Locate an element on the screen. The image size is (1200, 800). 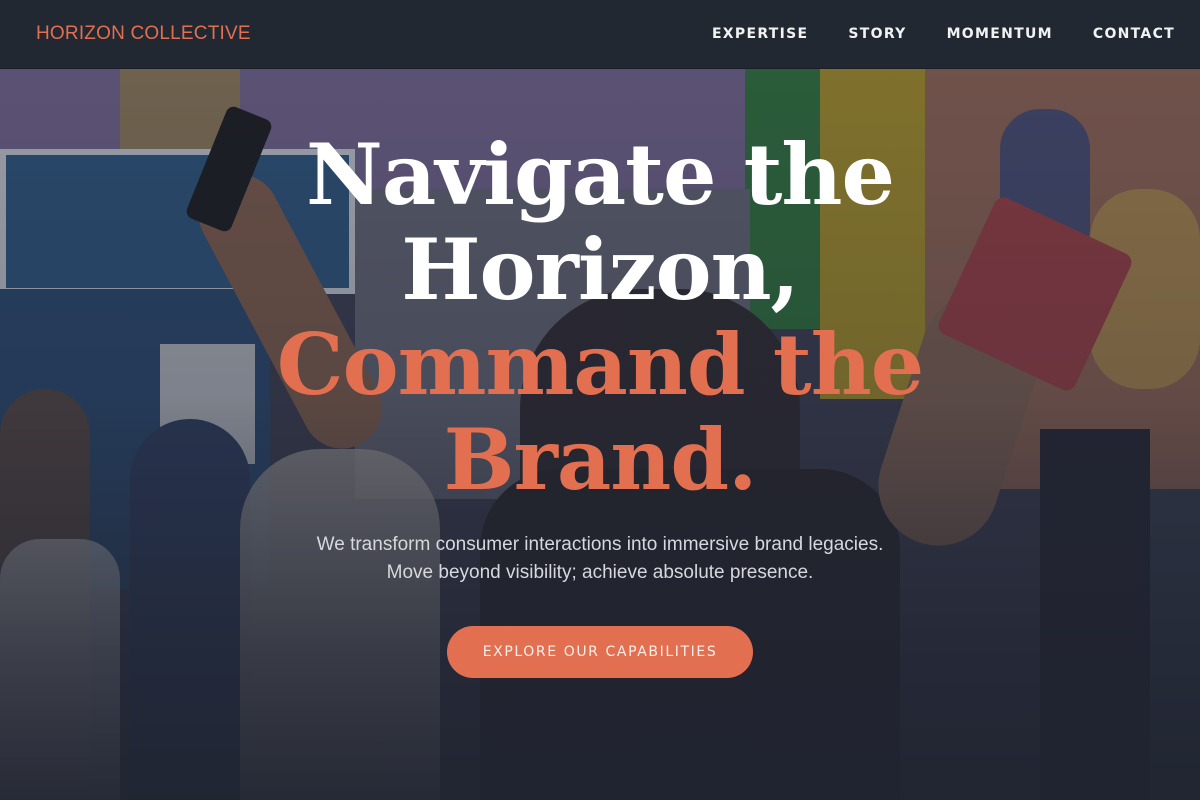
brand-logo-link: HORIZON COLLECTIVE is located at coordinates (143, 34).